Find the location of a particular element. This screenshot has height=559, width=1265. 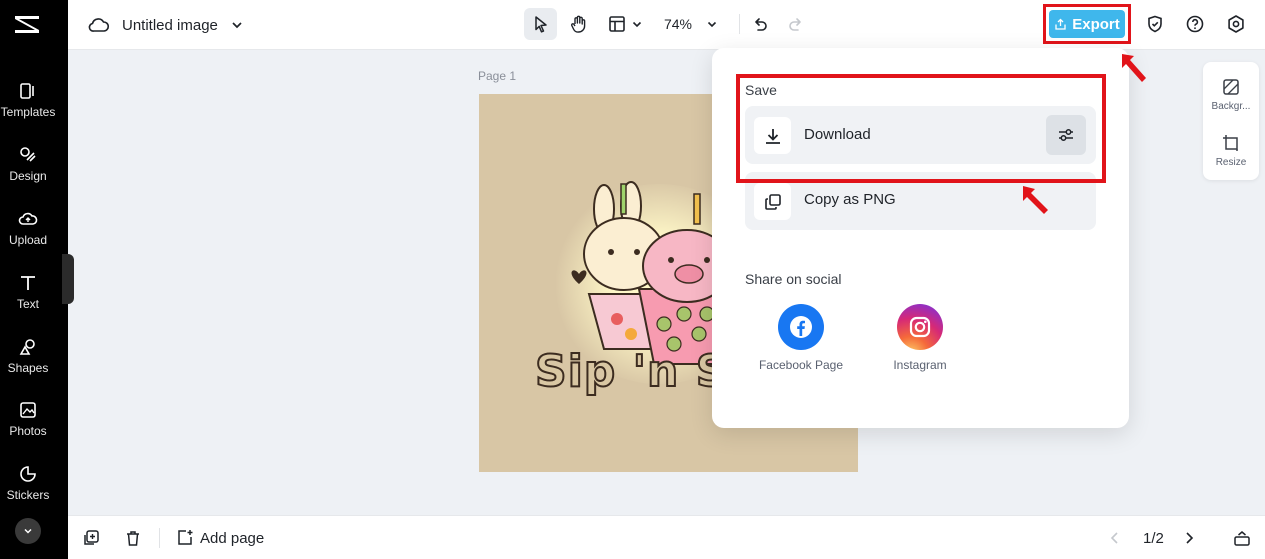

resize-label: Resize is located at coordinates (1231, 162).